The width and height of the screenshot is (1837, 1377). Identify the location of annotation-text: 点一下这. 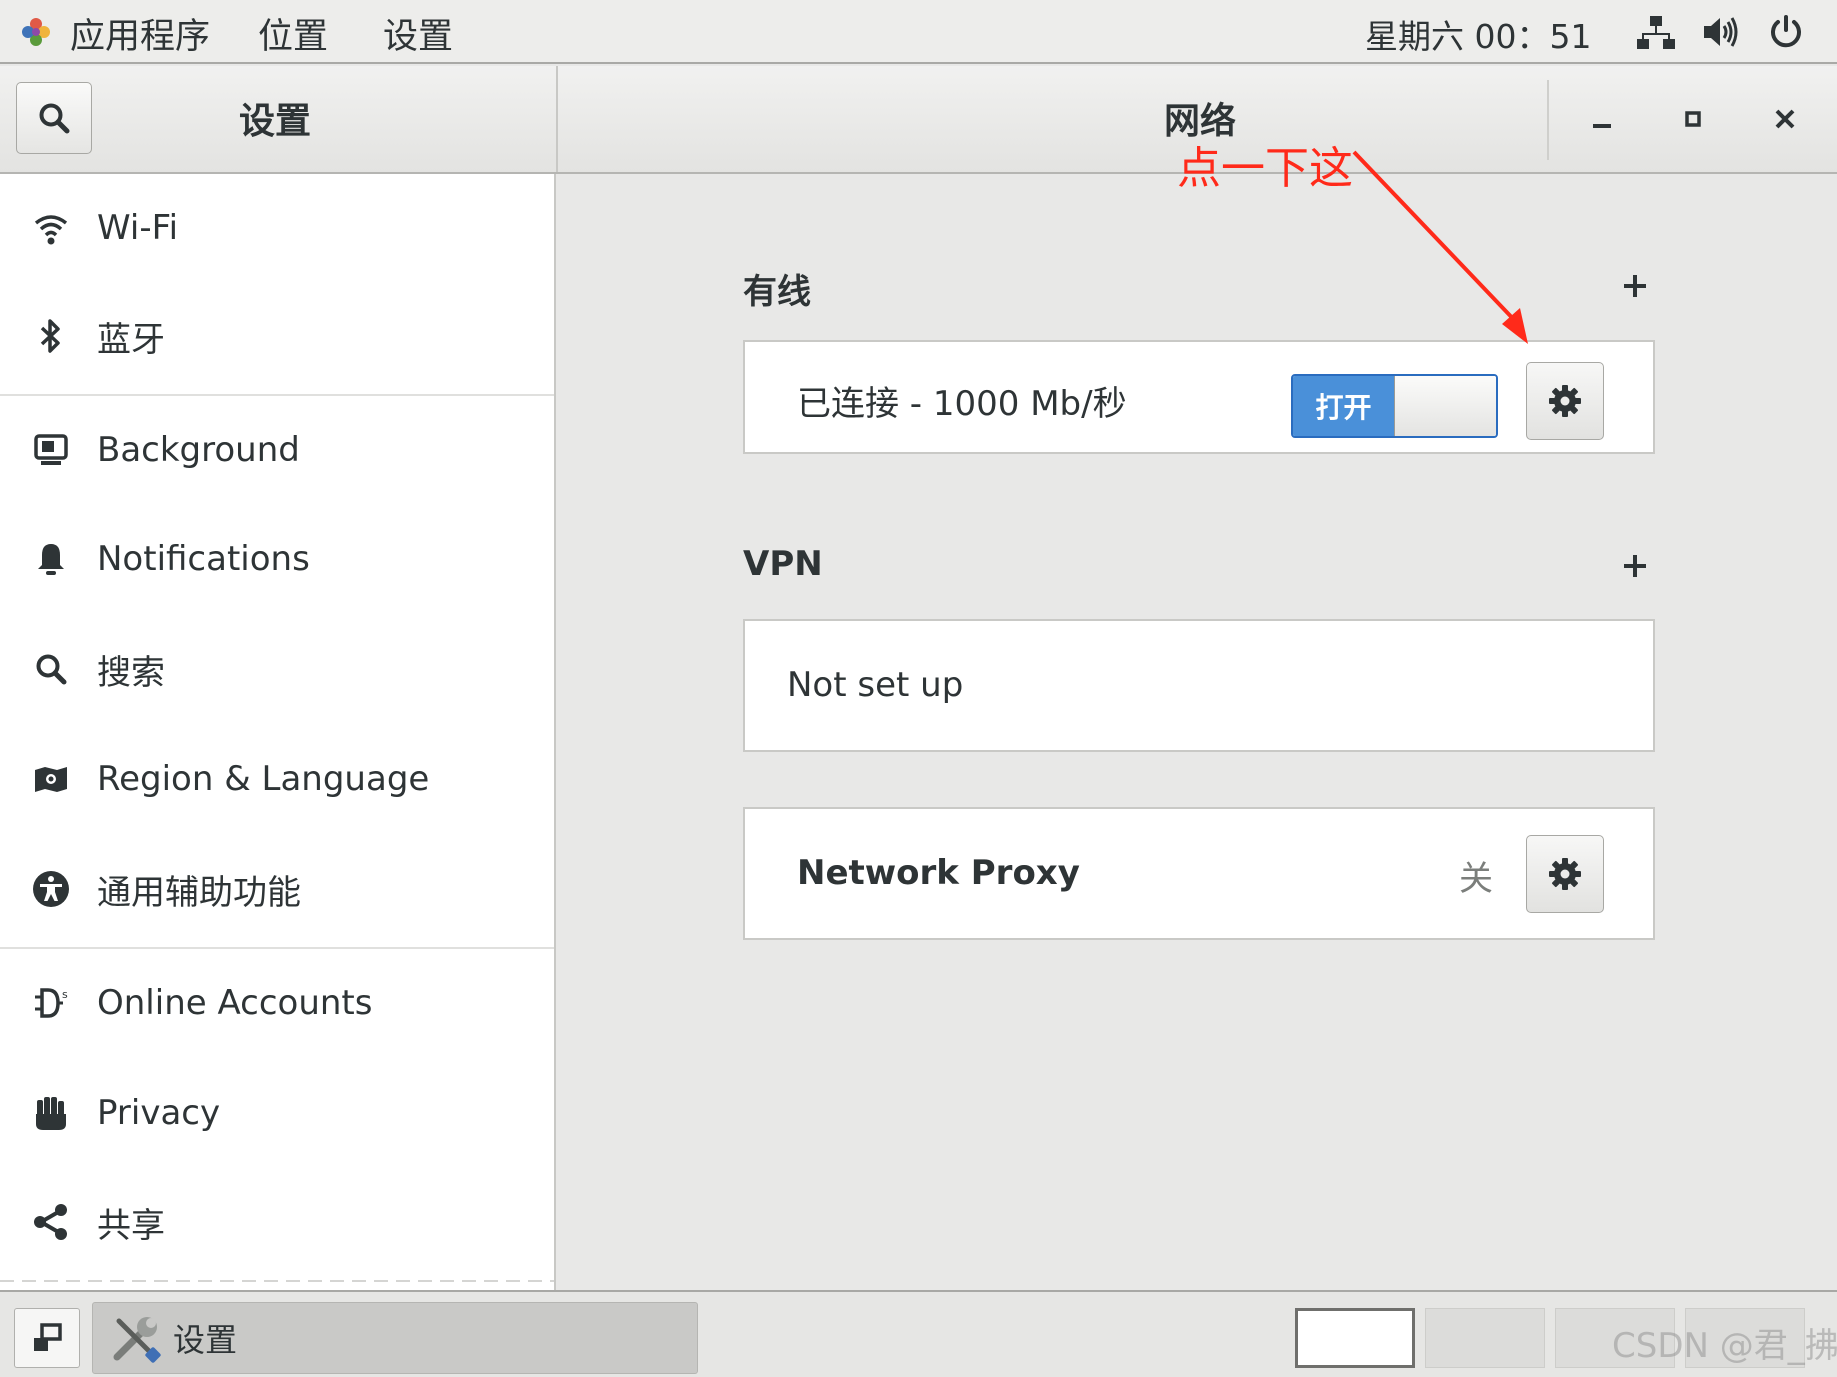
(1265, 168).